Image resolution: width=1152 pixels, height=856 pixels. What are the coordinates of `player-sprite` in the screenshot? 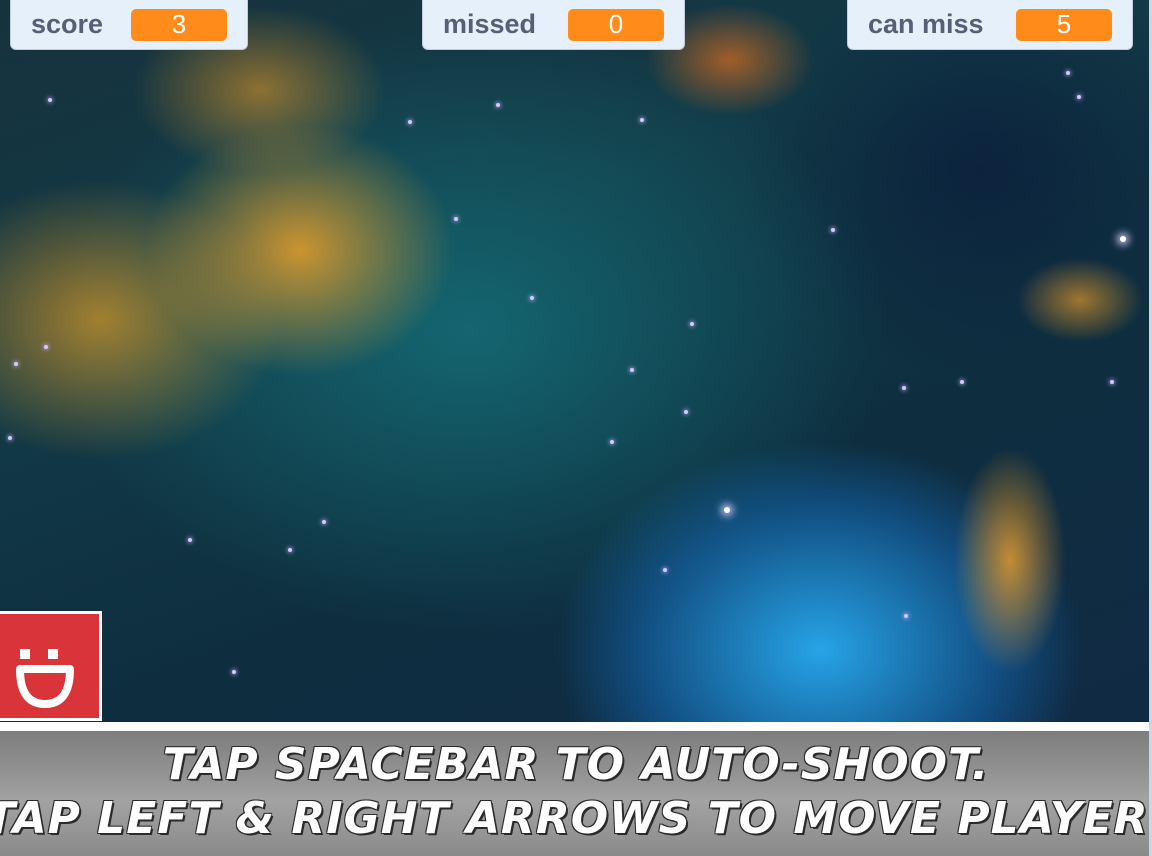 It's located at (51, 666).